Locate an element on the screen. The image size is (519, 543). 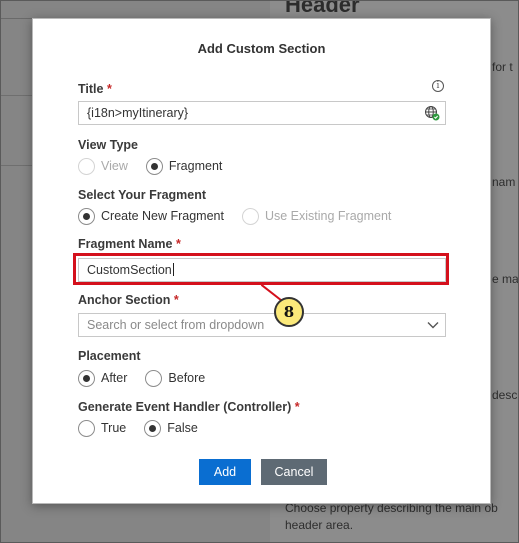
event-handler-true-radio: True is located at coordinates (102, 428).